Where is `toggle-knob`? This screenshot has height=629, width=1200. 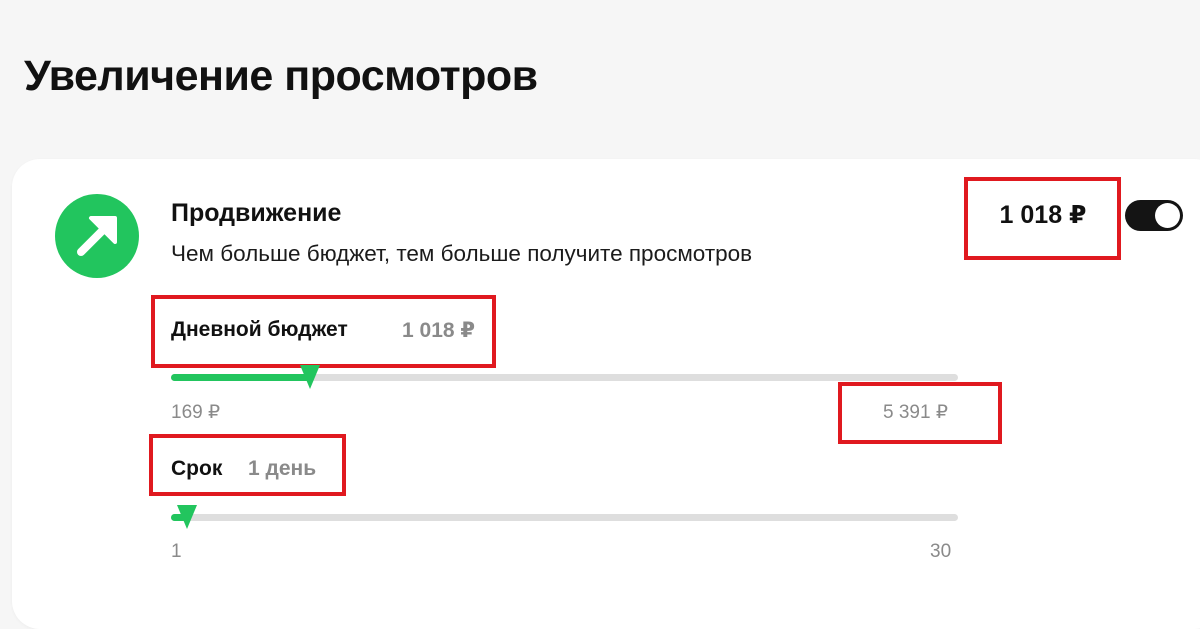 toggle-knob is located at coordinates (1167, 215).